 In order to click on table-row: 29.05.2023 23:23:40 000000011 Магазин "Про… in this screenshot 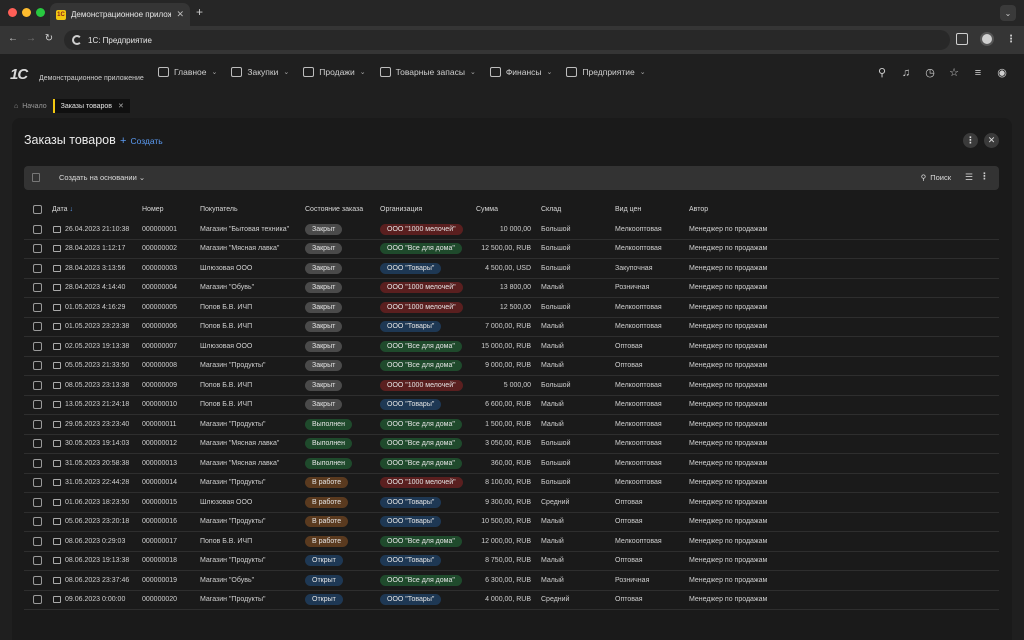, I will do `click(511, 425)`.